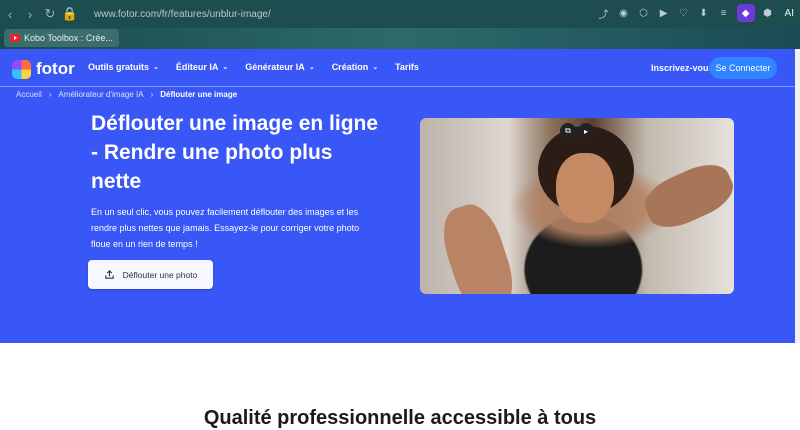 Image resolution: width=800 pixels, height=430 pixels. Describe the element at coordinates (789, 13) in the screenshot. I see `ai-button: AI` at that location.